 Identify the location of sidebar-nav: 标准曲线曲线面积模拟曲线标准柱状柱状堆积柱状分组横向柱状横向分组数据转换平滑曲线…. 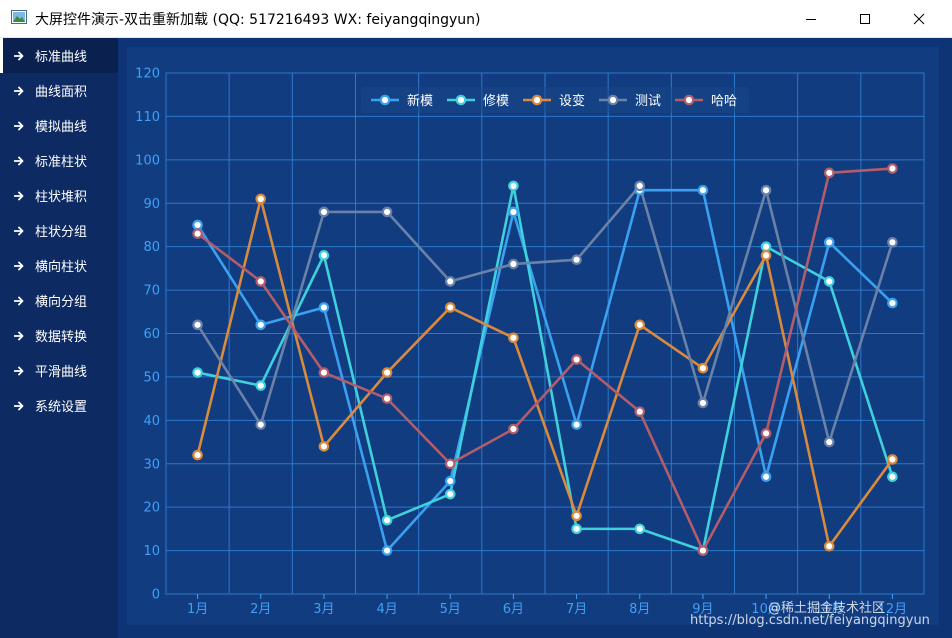
(59, 338).